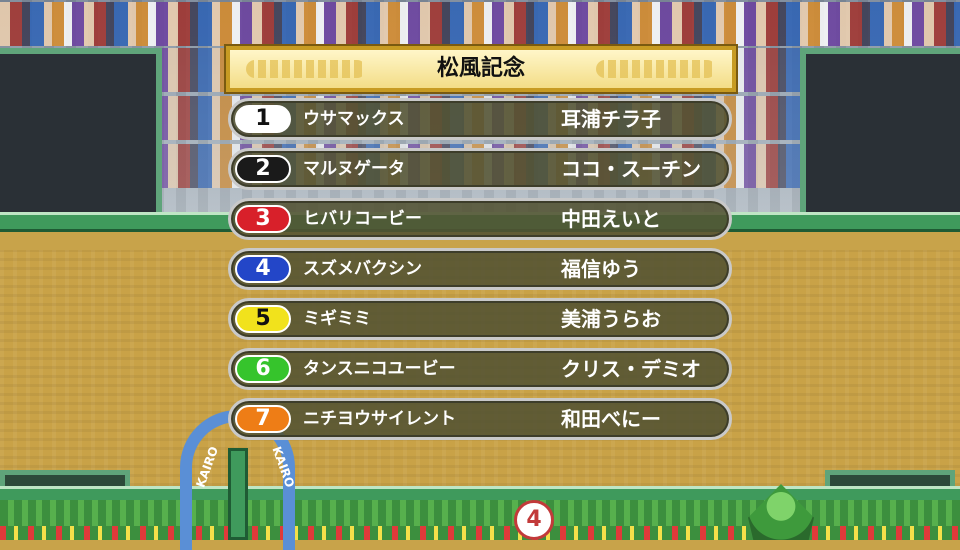 This screenshot has width=960, height=550. I want to click on entry-row-5: 5 ミギミミ 美浦うらお, so click(480, 319).